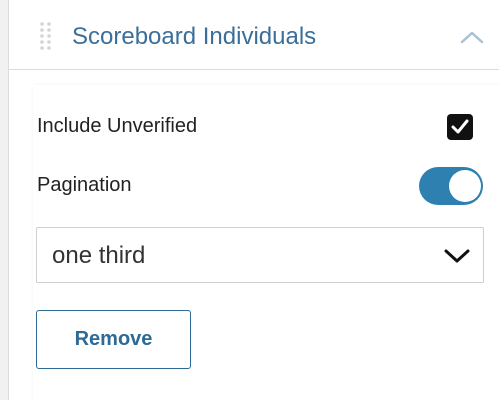  What do you see at coordinates (457, 256) in the screenshot?
I see `chevron-down-icon` at bounding box center [457, 256].